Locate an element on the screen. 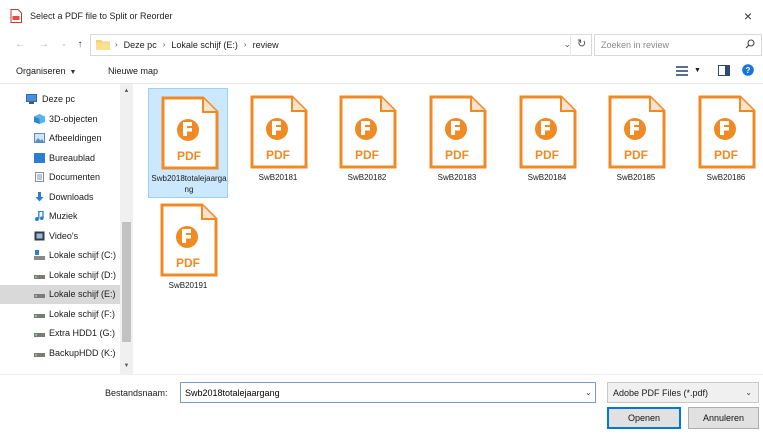 The image size is (763, 439). sidebar-item-lokale-schijf-e: Lokale schijf (E:) is located at coordinates (60, 294).